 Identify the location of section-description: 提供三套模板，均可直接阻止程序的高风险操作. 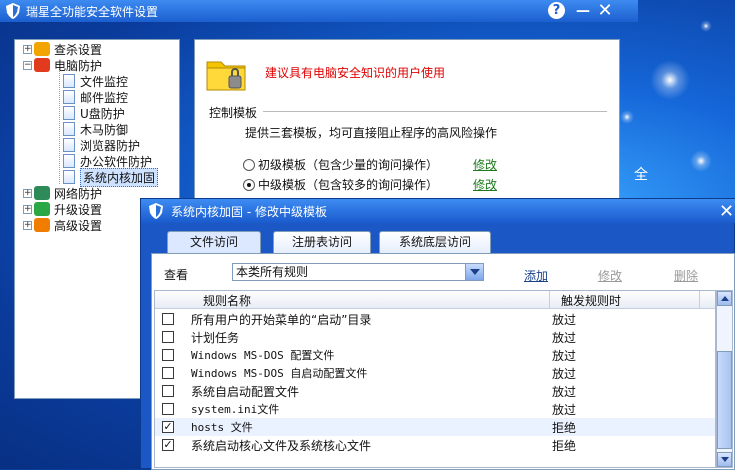
(371, 133).